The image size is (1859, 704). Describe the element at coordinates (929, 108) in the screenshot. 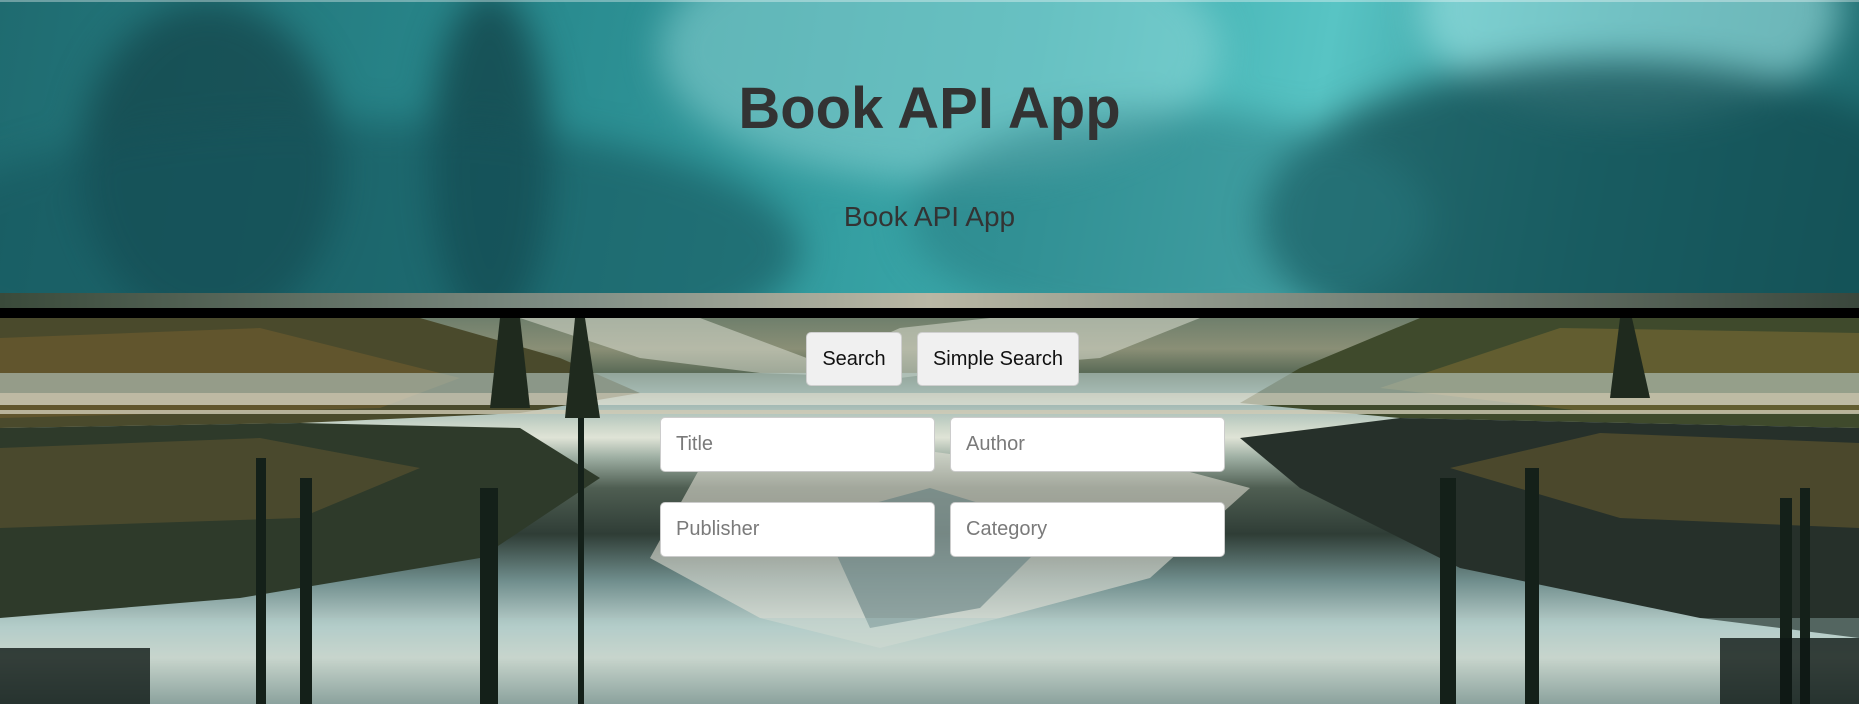

I see `app-title: Book API App` at that location.